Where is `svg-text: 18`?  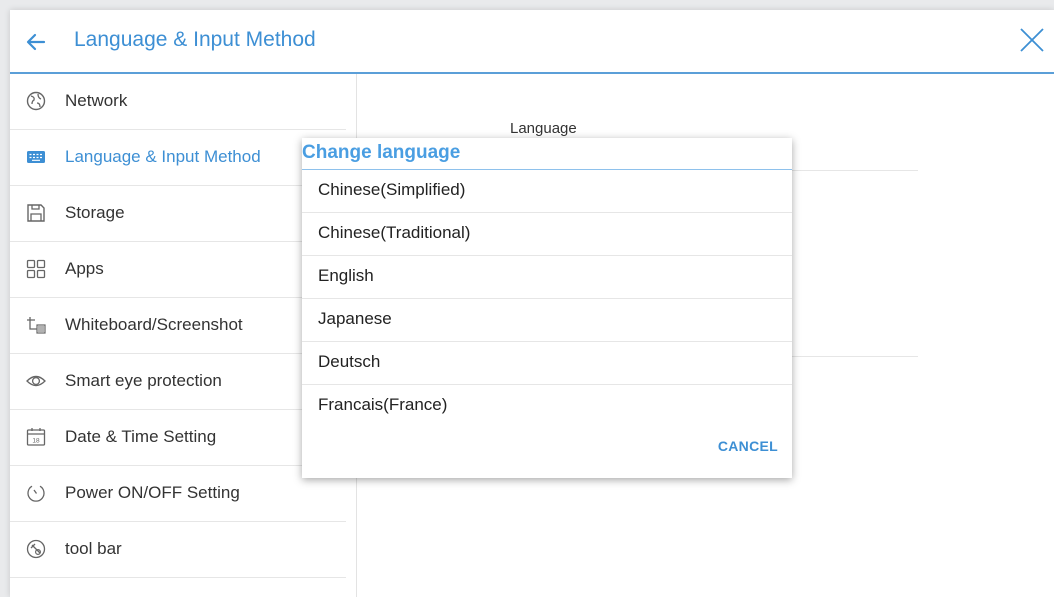
svg-text: 18 is located at coordinates (36, 441).